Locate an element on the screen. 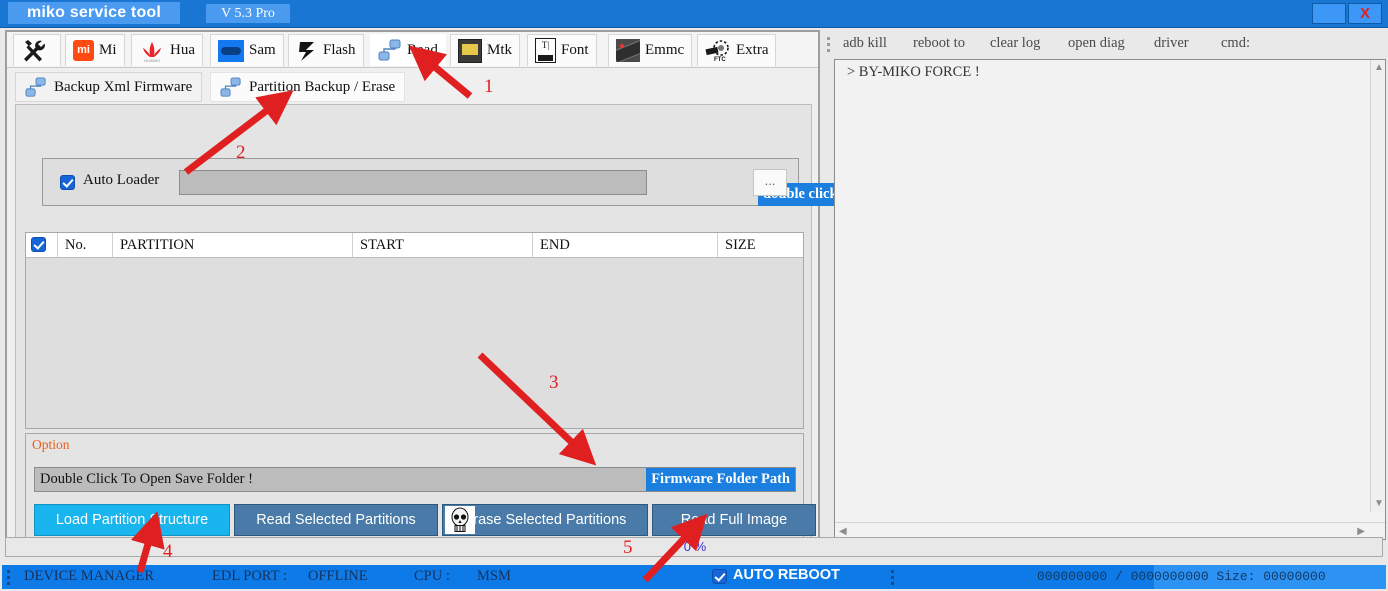 The width and height of the screenshot is (1388, 591). tab-hua: HUAWEI Hua is located at coordinates (167, 50).